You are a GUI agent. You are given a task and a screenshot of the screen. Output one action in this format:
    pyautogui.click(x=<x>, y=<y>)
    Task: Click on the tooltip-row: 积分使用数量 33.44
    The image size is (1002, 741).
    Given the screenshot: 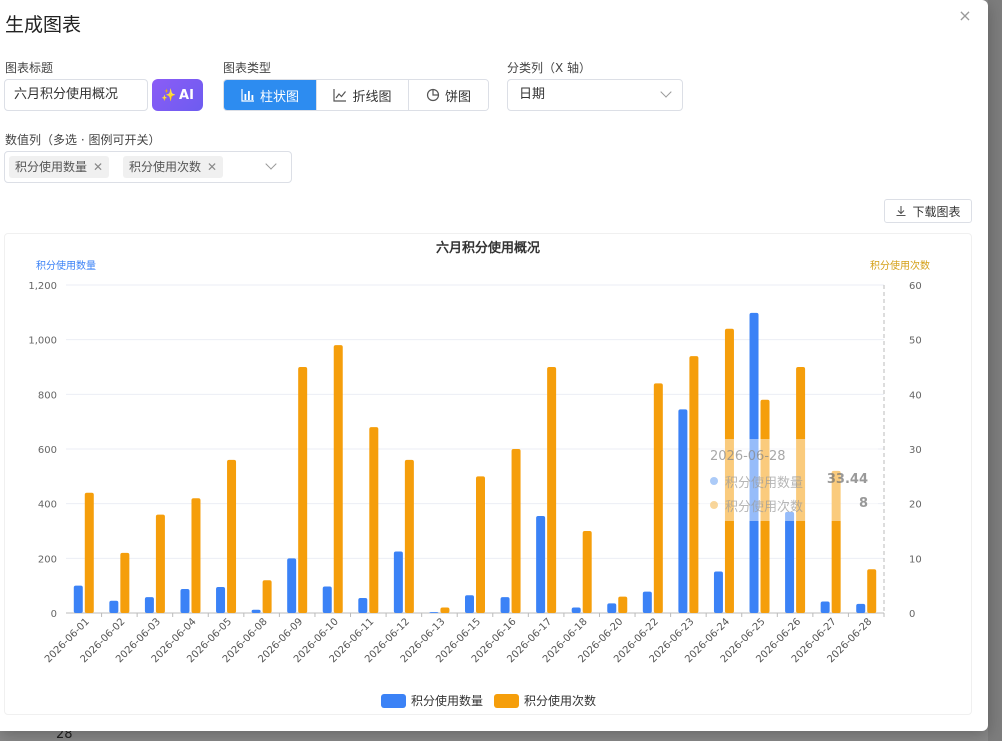 What is the action you would take?
    pyautogui.click(x=789, y=481)
    